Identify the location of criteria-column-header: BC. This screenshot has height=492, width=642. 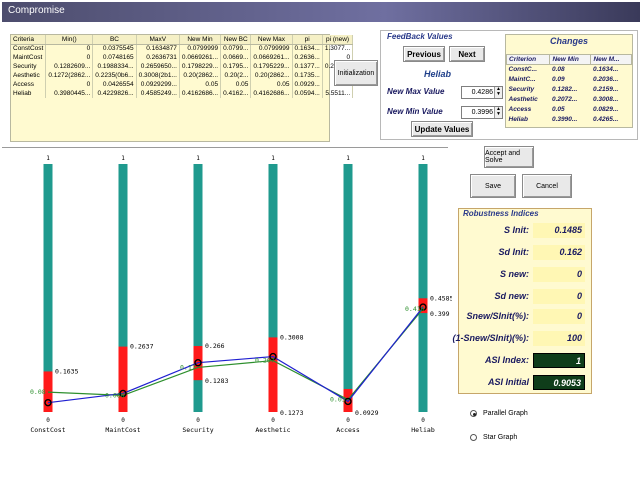
(114, 40).